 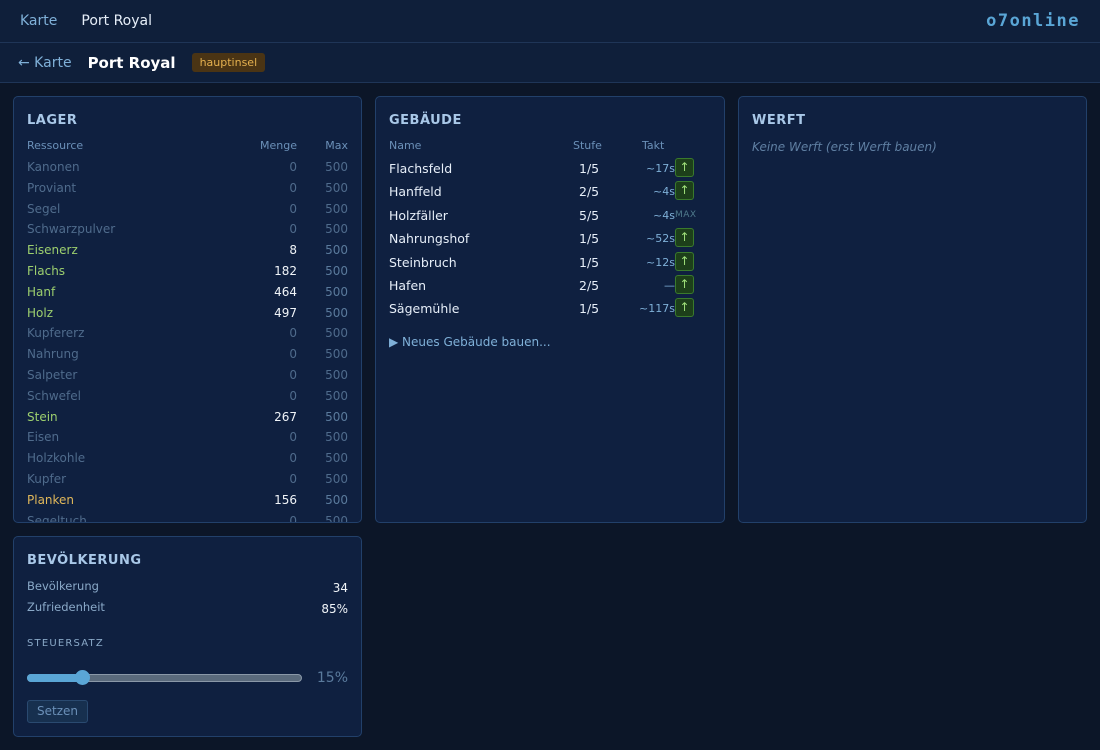 What do you see at coordinates (52, 187) in the screenshot?
I see `resource-name: Proviant` at bounding box center [52, 187].